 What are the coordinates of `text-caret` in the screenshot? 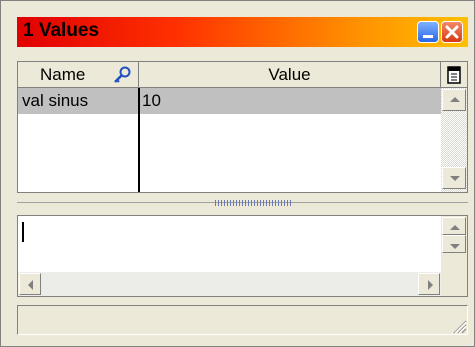 It's located at (23, 232).